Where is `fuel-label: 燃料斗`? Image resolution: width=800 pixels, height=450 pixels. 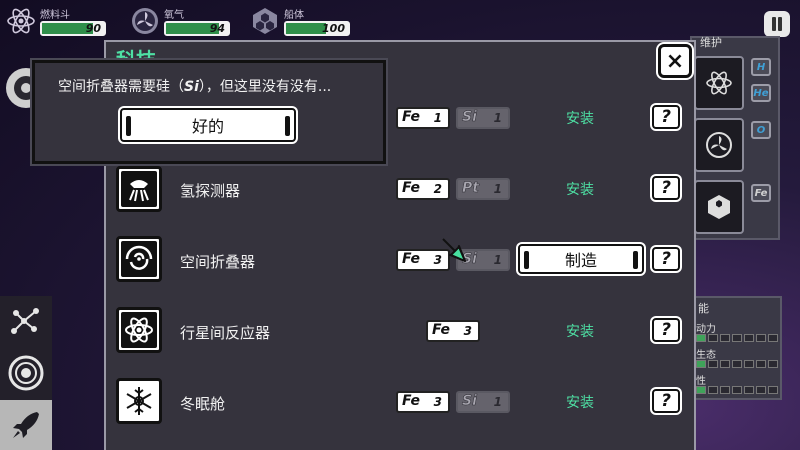
fuel-label: 燃料斗 is located at coordinates (55, 15).